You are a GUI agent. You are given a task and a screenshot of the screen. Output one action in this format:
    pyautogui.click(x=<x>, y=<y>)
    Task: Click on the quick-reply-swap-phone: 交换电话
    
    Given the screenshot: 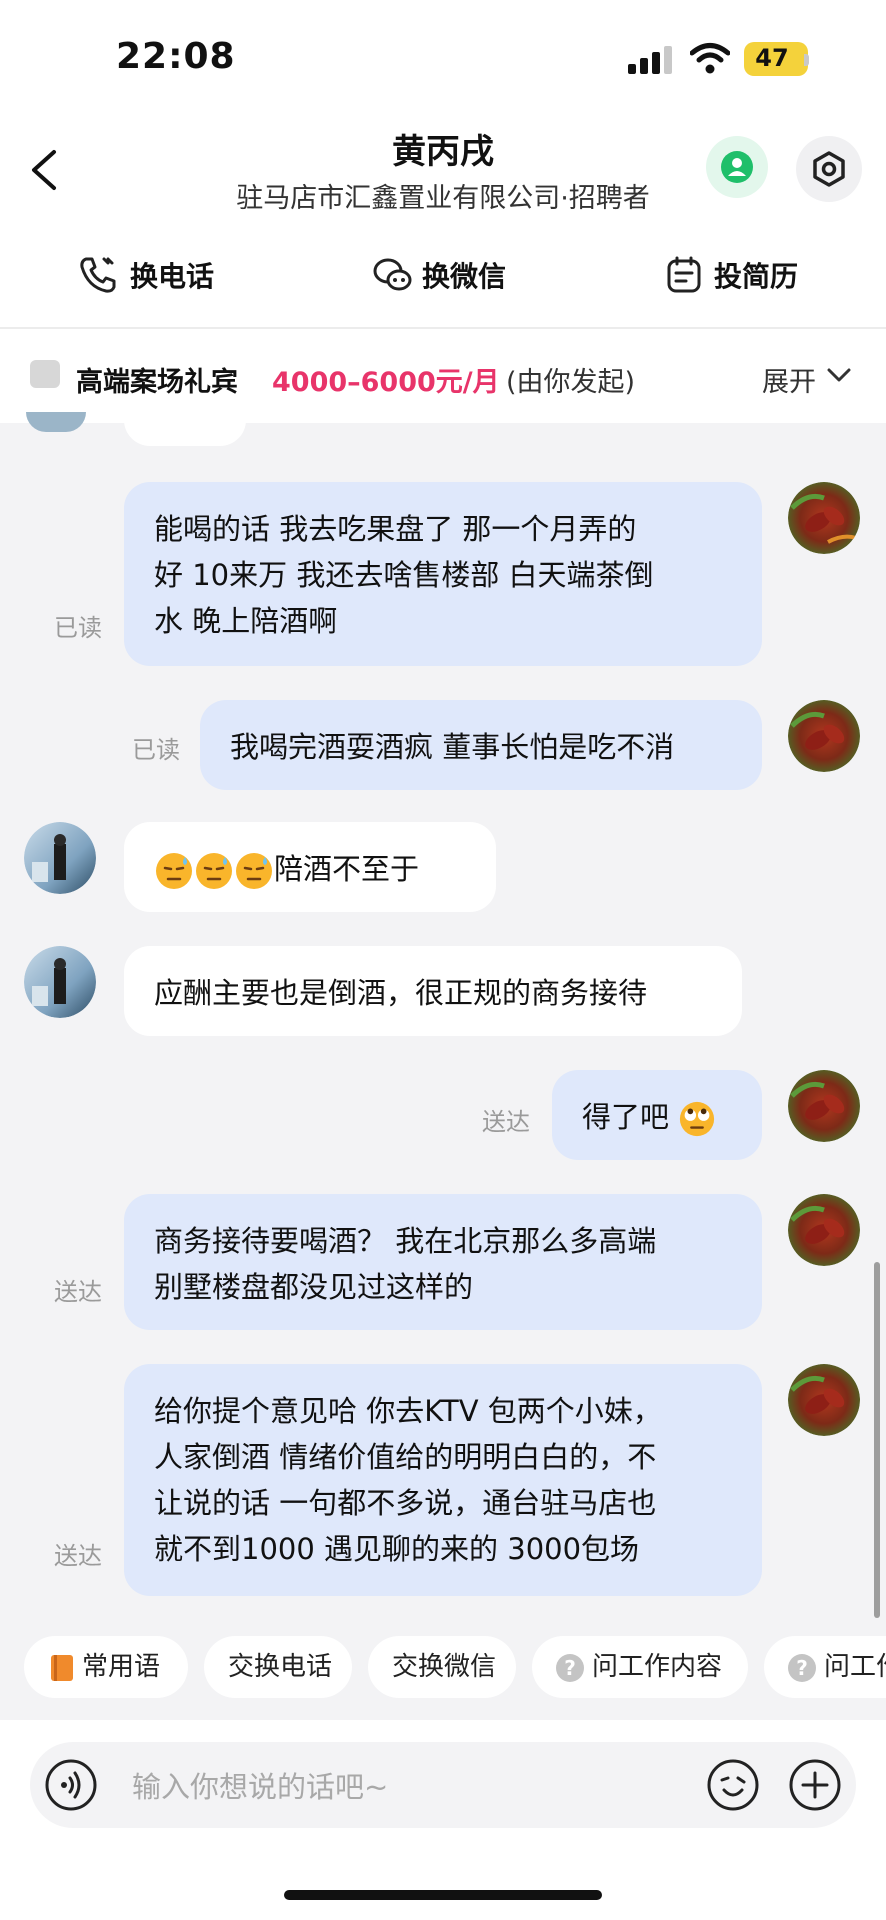 What is the action you would take?
    pyautogui.click(x=278, y=1667)
    